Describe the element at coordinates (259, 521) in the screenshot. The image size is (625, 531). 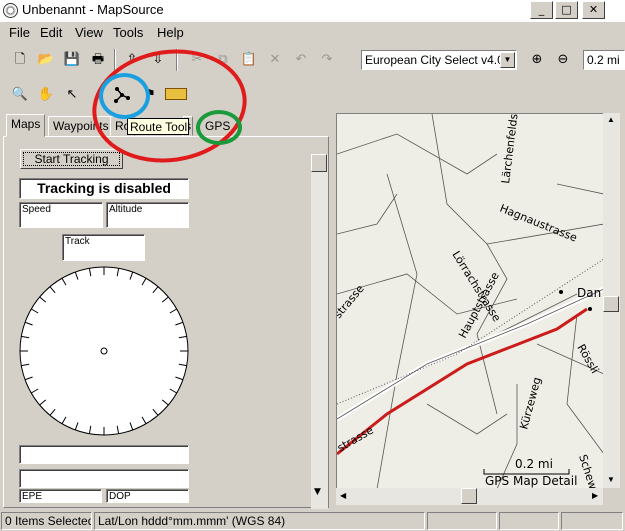
I see `status-position-format: Lat/Lon hddd°mm.mmm' (WGS 84)` at that location.